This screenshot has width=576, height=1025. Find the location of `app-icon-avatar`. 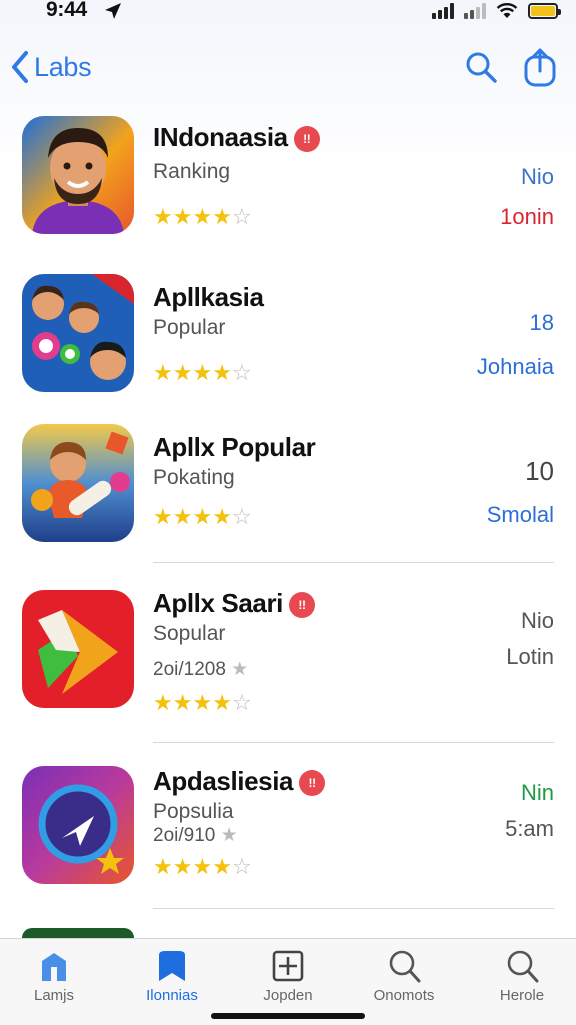

app-icon-avatar is located at coordinates (78, 175).